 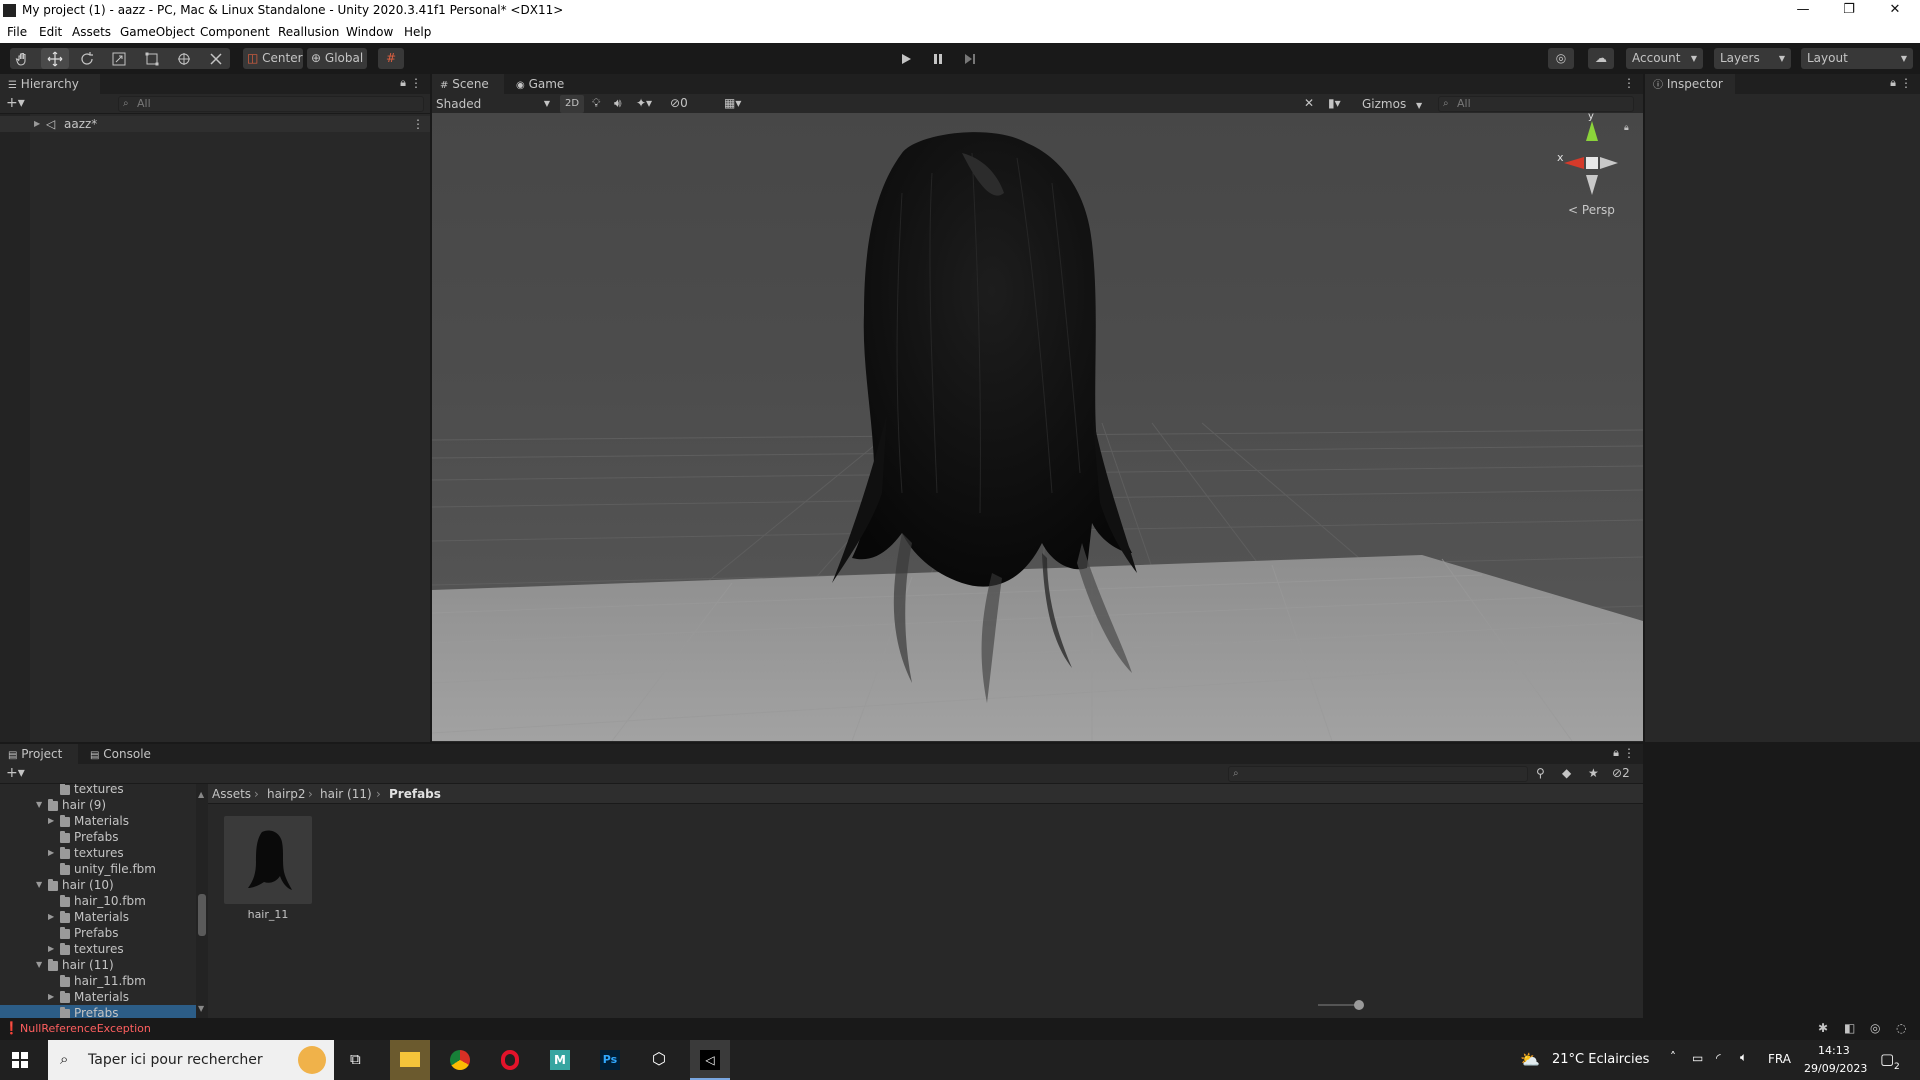 What do you see at coordinates (39, 754) in the screenshot?
I see `tab-project: ▤ Project` at bounding box center [39, 754].